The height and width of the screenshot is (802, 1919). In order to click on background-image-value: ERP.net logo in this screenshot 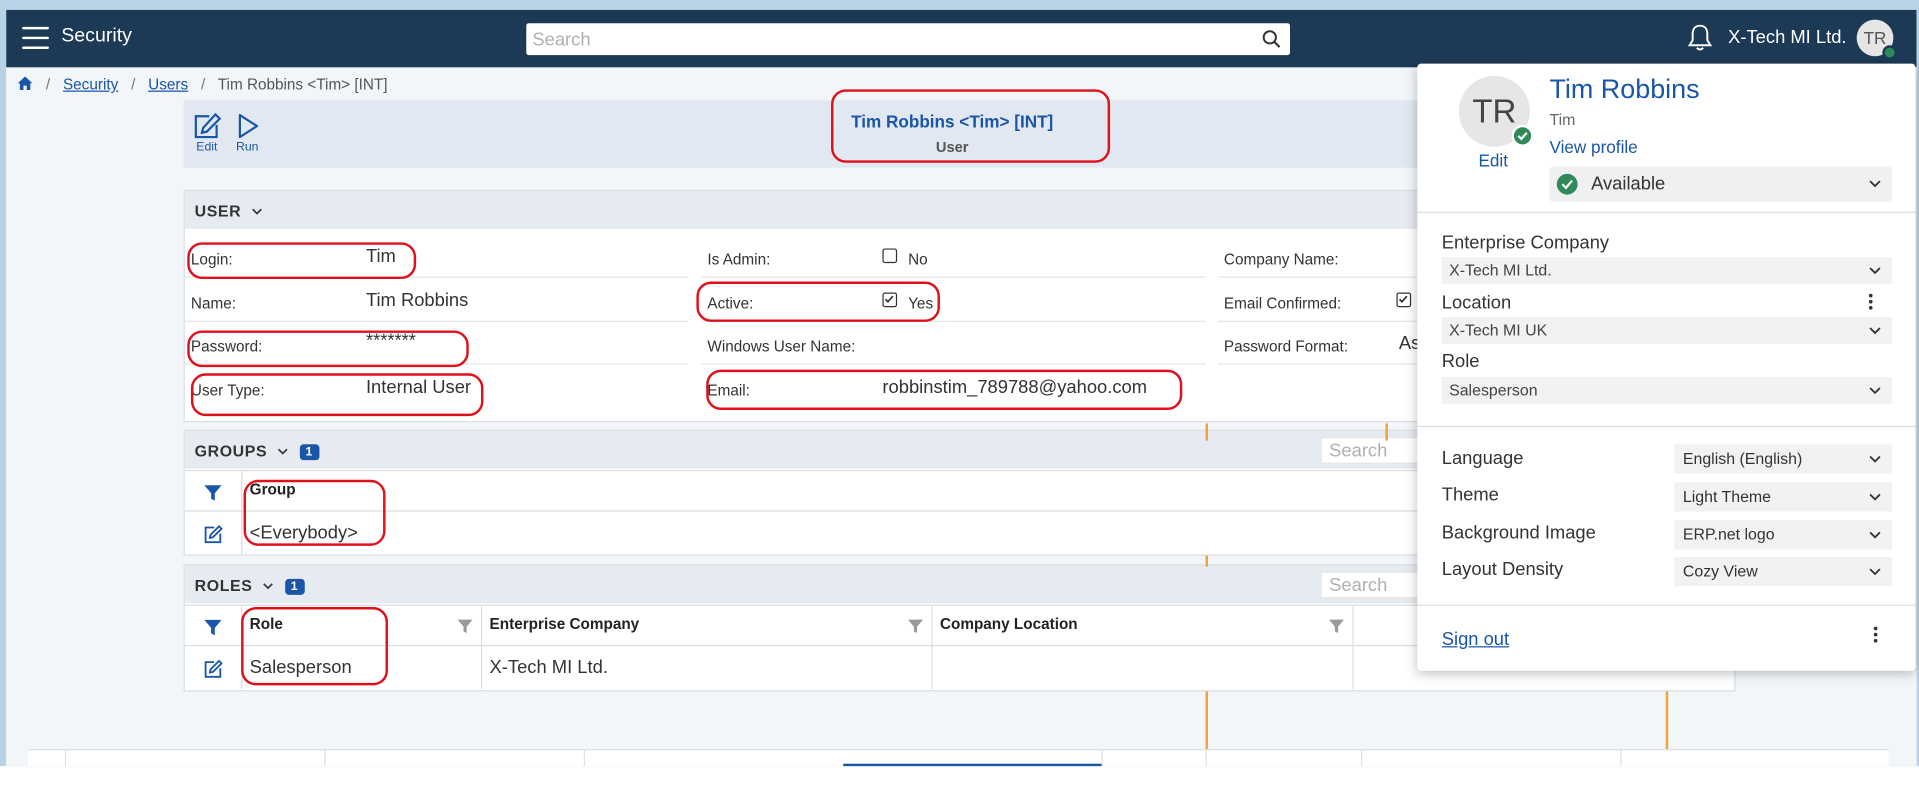, I will do `click(1728, 534)`.